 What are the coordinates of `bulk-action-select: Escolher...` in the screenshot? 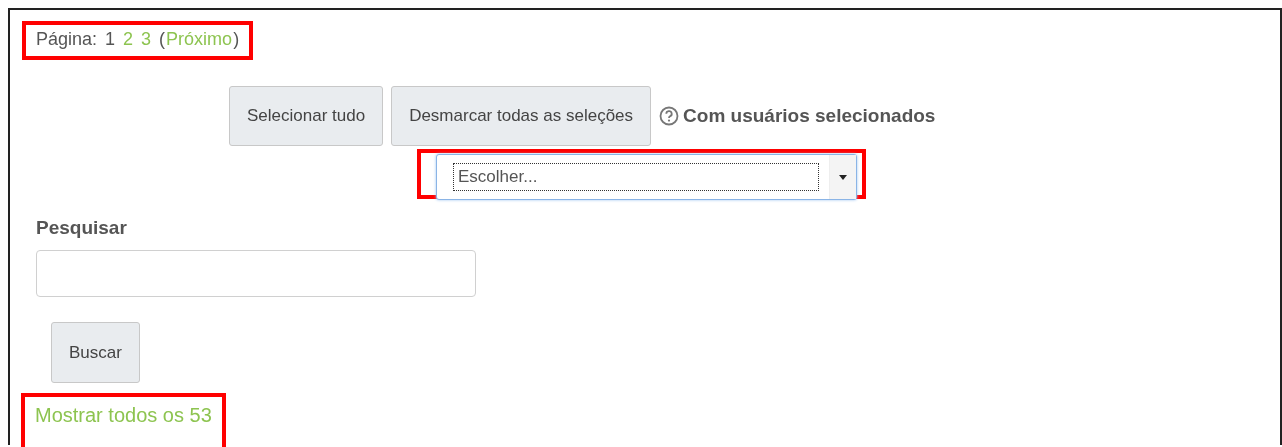 It's located at (646, 177).